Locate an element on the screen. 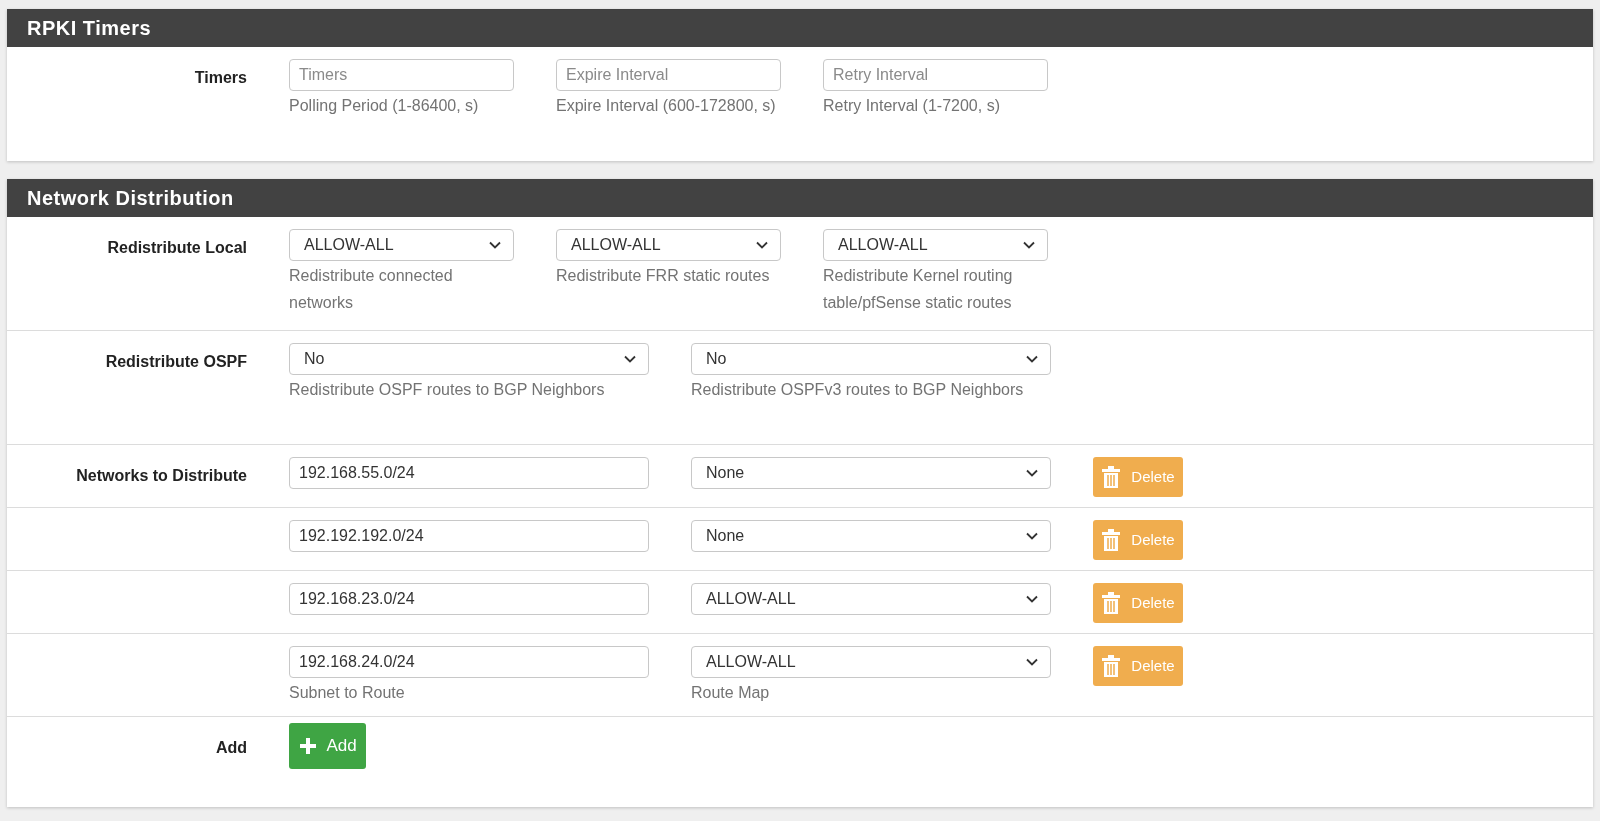 This screenshot has height=821, width=1600. plus-icon is located at coordinates (308, 746).